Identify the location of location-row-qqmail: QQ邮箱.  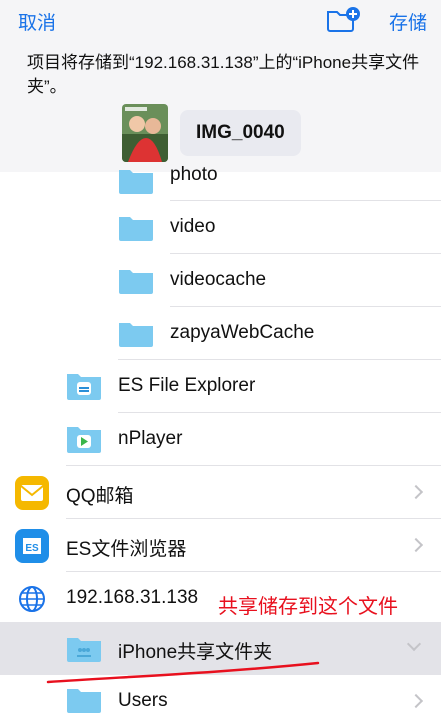
(220, 492).